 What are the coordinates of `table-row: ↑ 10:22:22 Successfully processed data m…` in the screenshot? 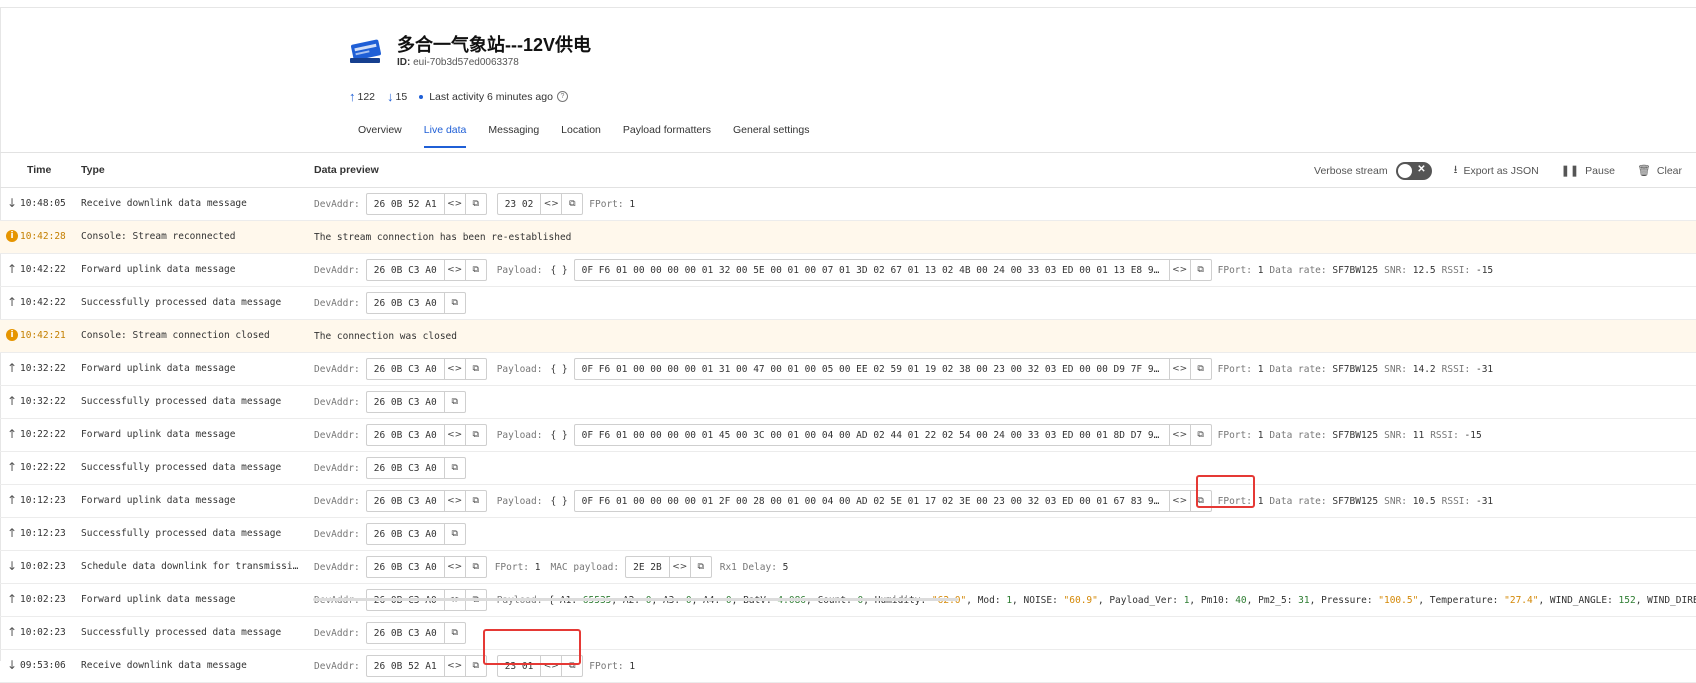 It's located at (848, 468).